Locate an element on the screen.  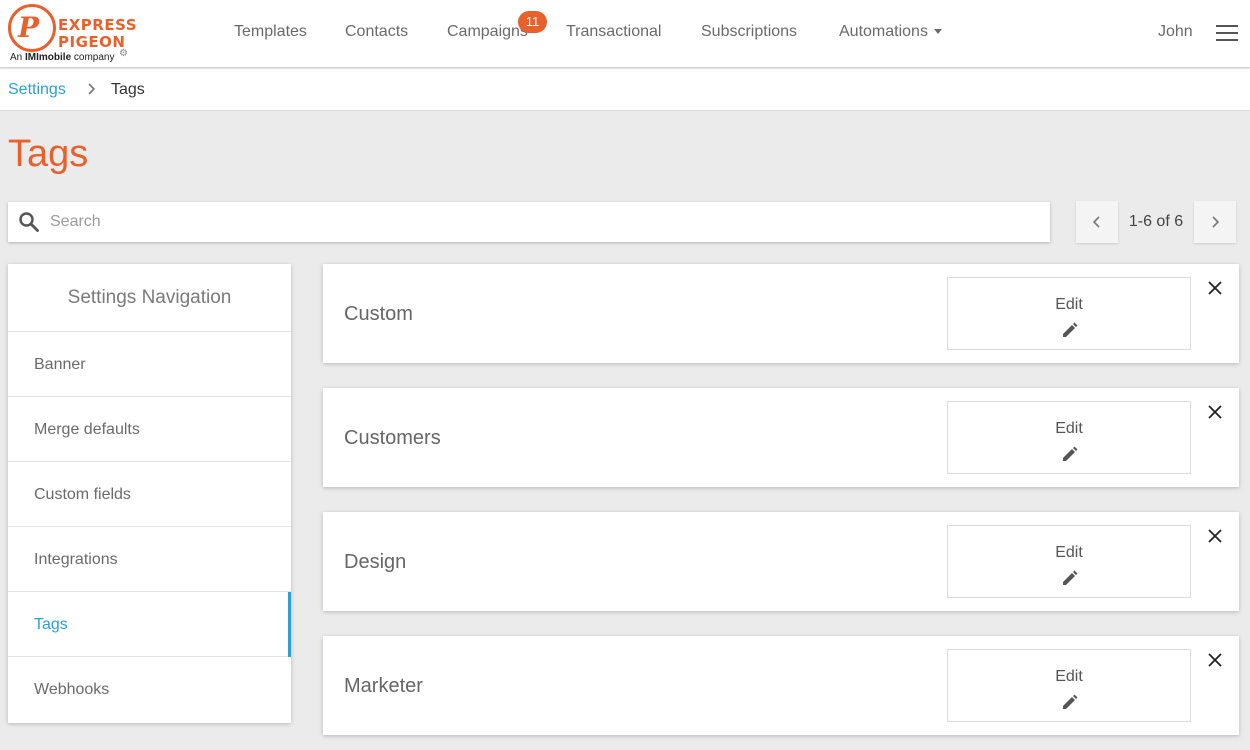
previous-page-button is located at coordinates (1097, 222).